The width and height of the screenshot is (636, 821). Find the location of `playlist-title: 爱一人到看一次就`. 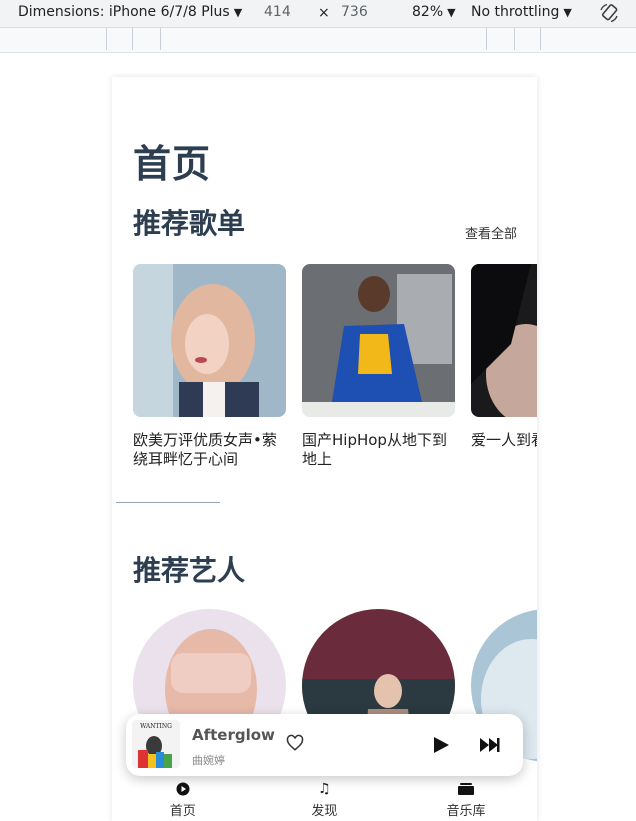

playlist-title: 爱一人到看一次就 is located at coordinates (504, 440).